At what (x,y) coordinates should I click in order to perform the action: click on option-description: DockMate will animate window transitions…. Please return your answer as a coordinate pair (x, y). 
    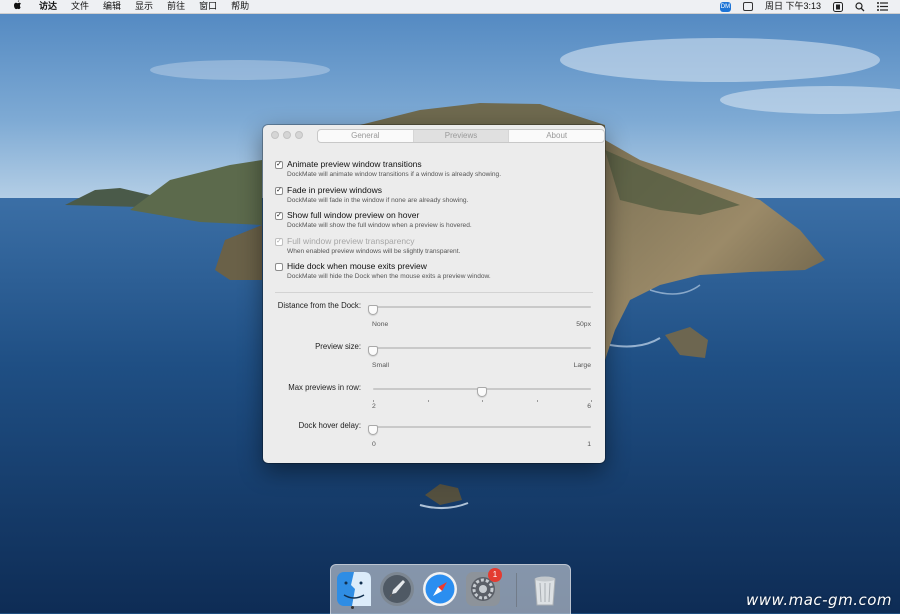
    Looking at the image, I should click on (394, 174).